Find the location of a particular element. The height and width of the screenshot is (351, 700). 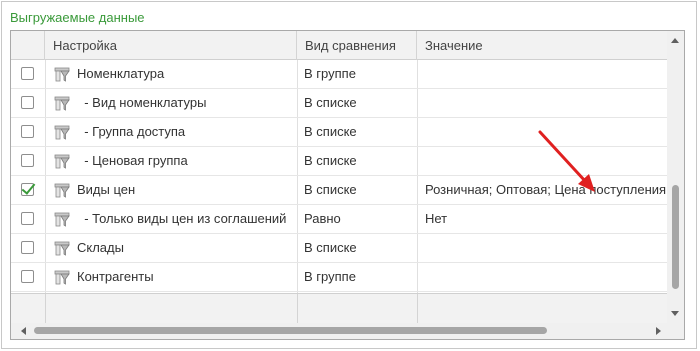

table-header: Настройка Вид сравнения Значение is located at coordinates (339, 45).